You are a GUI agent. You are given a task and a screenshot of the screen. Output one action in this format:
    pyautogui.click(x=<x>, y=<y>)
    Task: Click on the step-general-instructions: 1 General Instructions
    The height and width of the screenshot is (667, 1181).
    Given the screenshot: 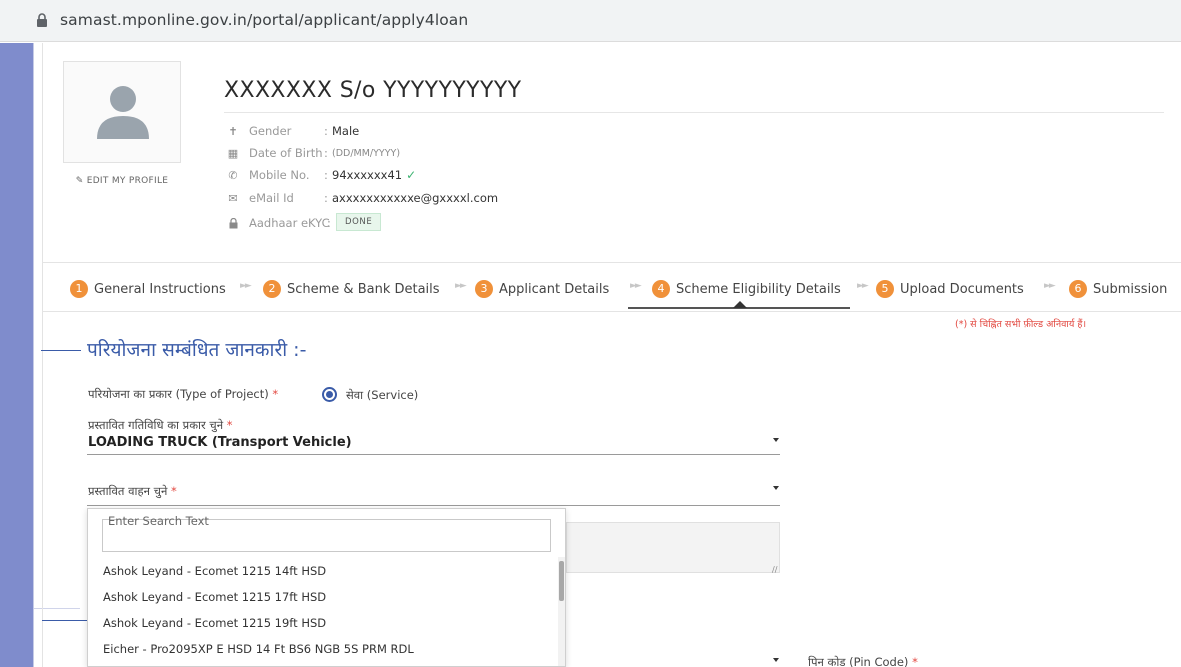 What is the action you would take?
    pyautogui.click(x=148, y=289)
    